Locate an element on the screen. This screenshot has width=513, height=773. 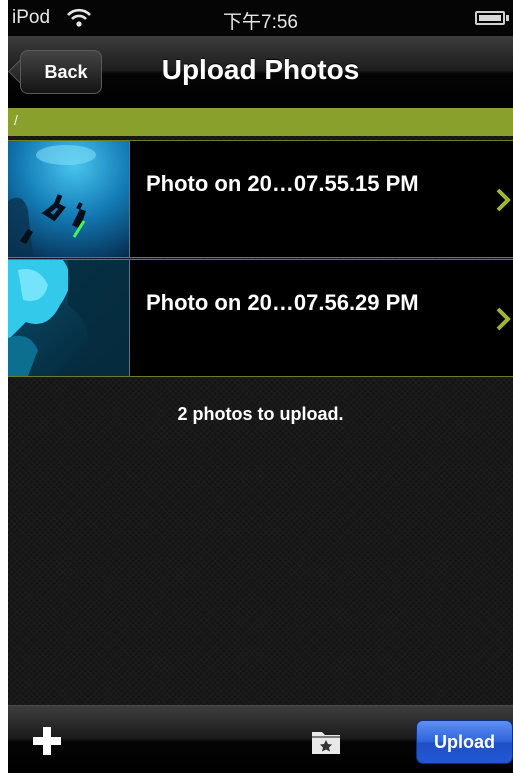
path-bar: / is located at coordinates (260, 122).